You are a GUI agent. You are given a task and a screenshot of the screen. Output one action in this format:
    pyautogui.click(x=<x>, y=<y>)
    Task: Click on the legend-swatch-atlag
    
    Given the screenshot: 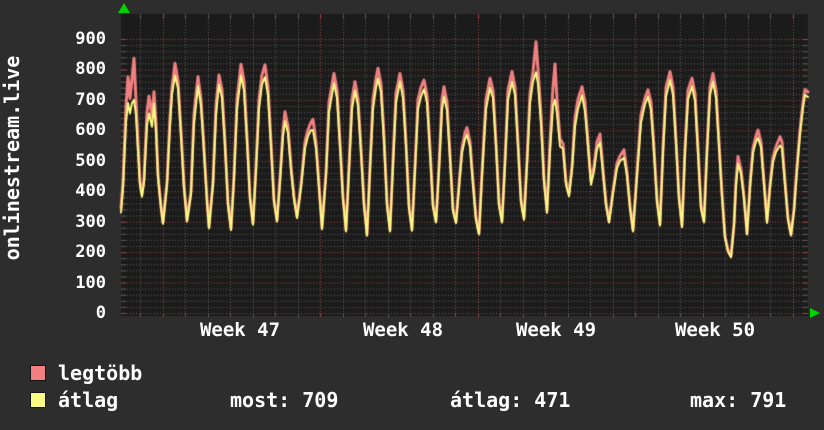 What is the action you would take?
    pyautogui.click(x=38, y=400)
    